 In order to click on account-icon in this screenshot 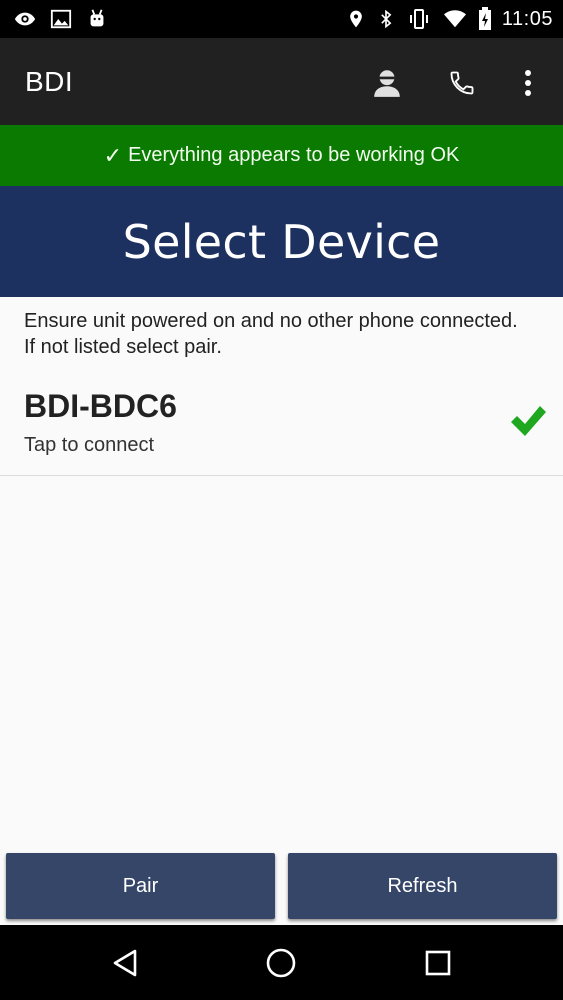, I will do `click(387, 83)`.